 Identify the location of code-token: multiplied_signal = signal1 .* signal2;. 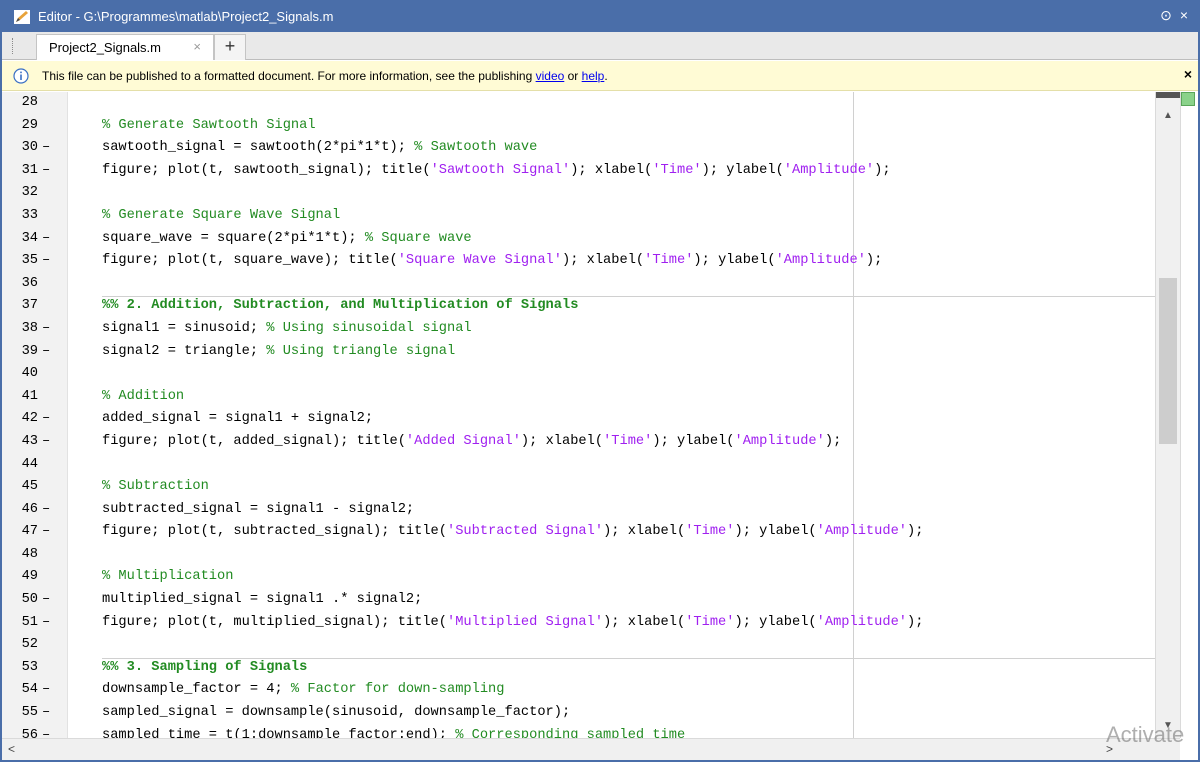
(262, 600).